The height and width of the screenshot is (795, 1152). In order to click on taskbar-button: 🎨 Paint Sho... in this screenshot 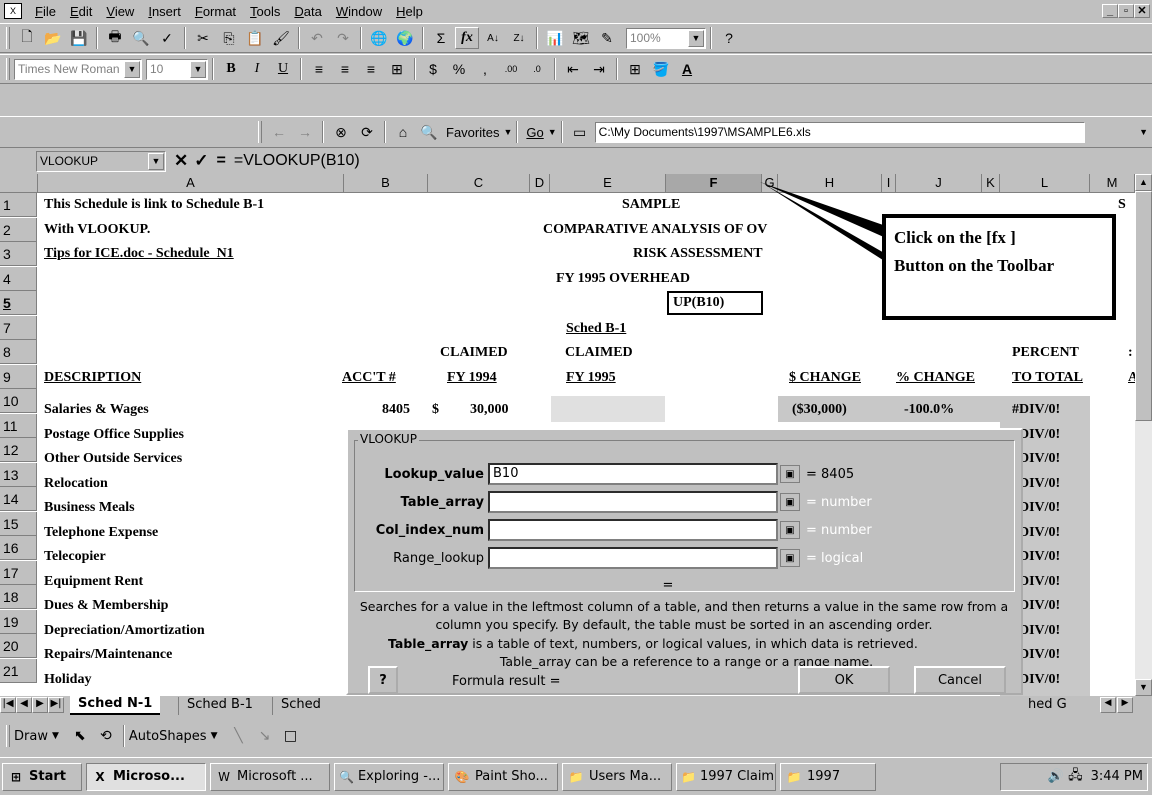, I will do `click(503, 776)`.